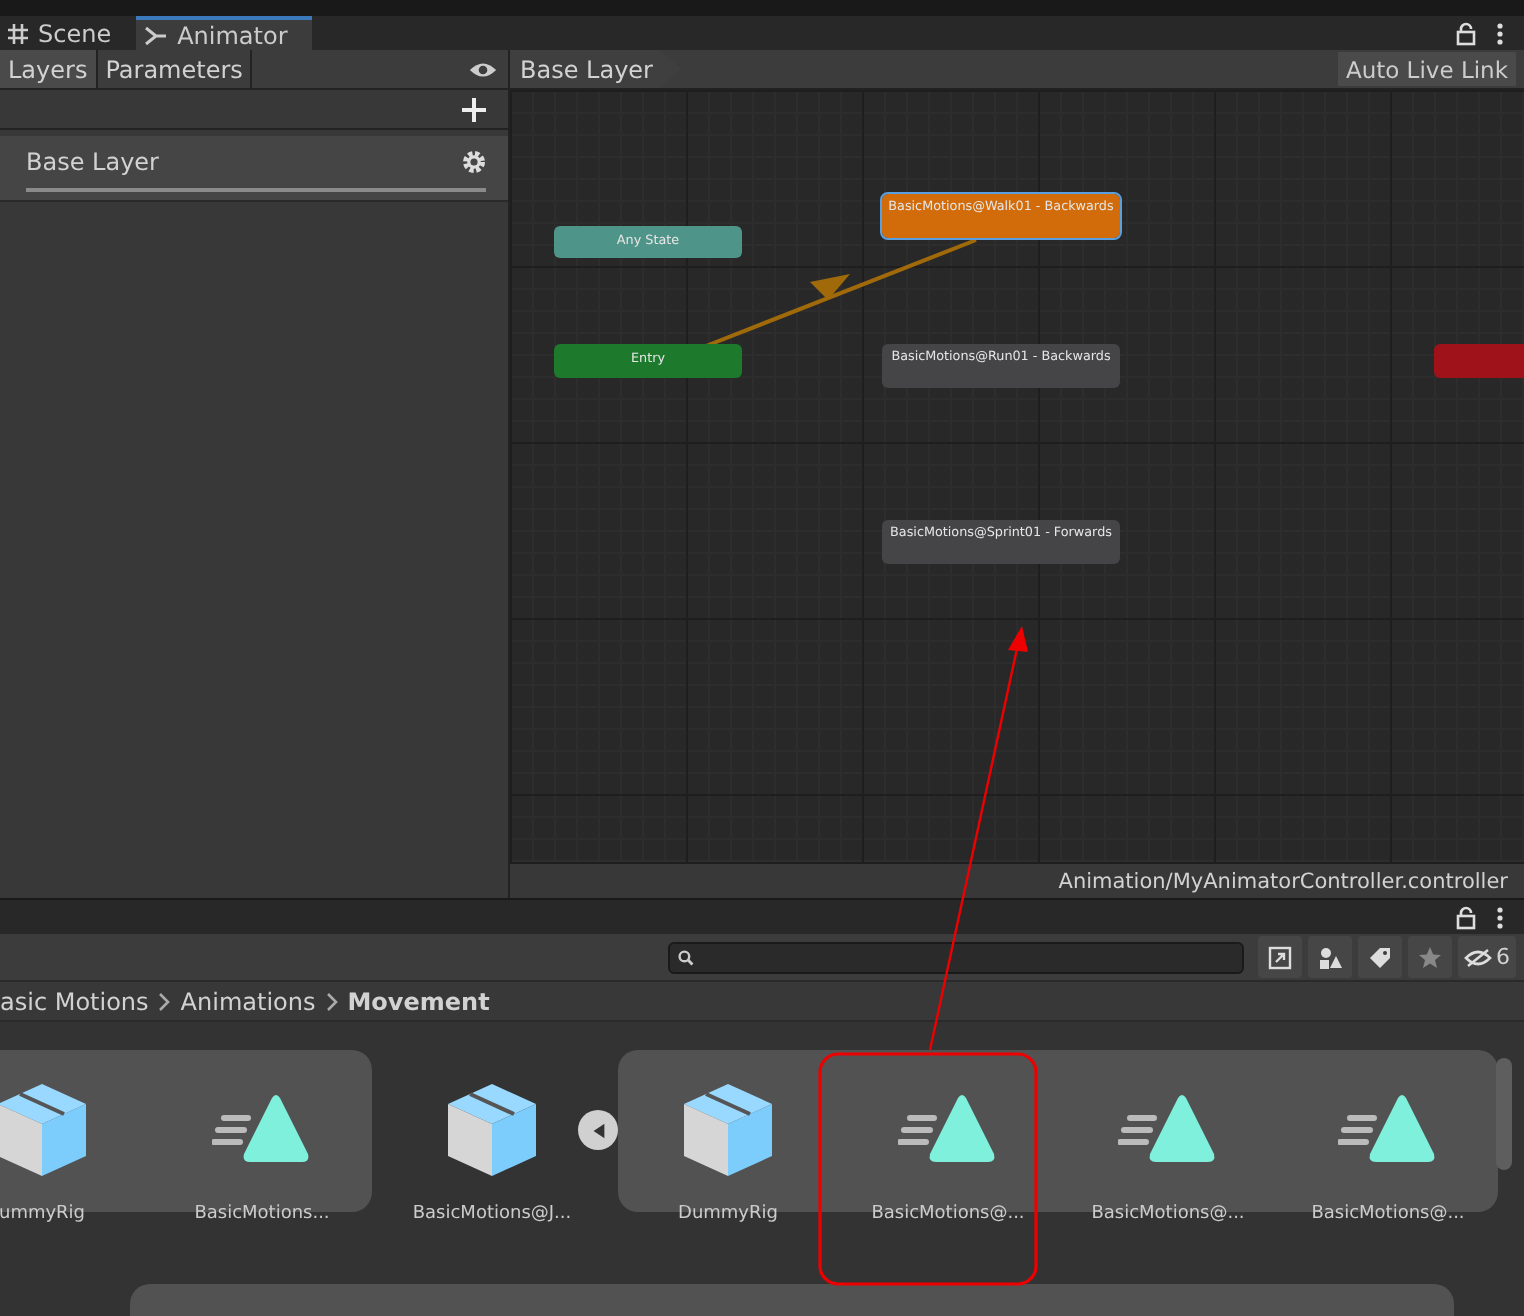 Image resolution: width=1524 pixels, height=1316 pixels. I want to click on hidden-packages-button: 6, so click(1487, 957).